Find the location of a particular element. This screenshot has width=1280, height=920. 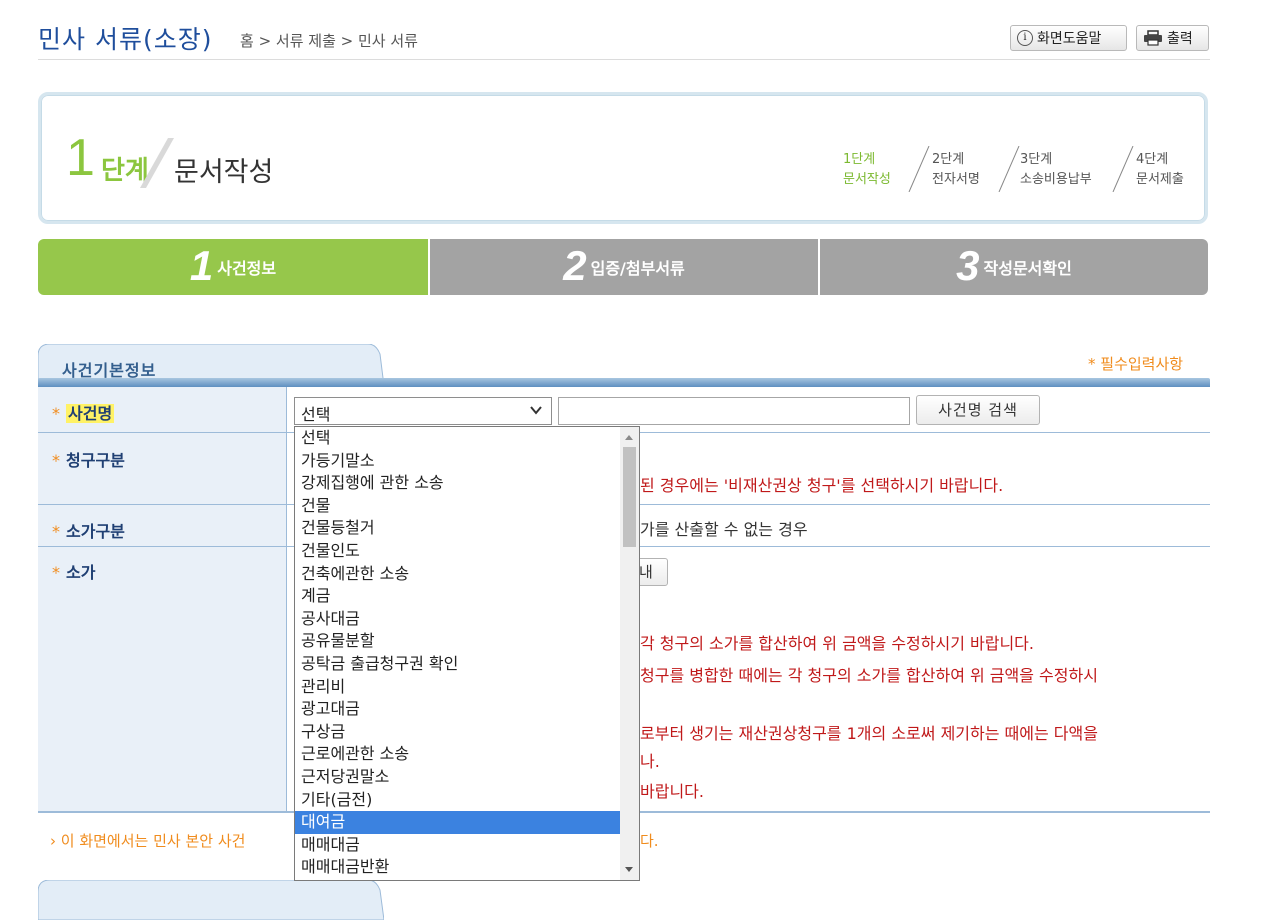

step-slash-decoration is located at coordinates (157, 163).